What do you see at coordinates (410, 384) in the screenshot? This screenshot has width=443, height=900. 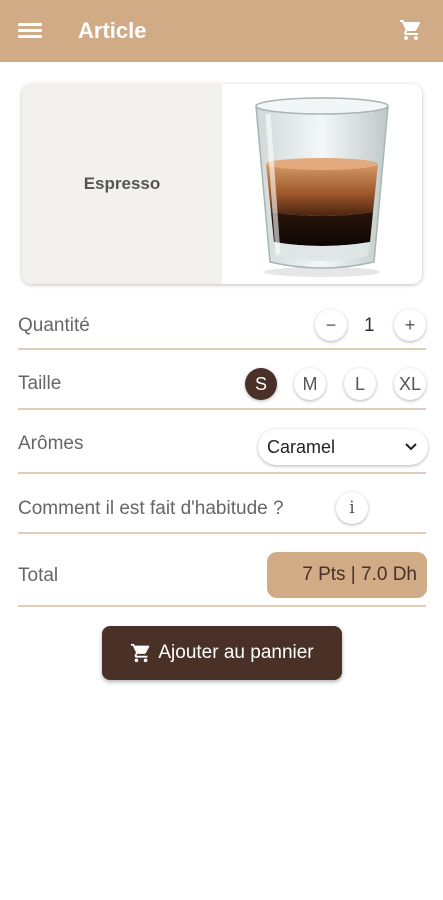 I see `size-option-xl: XL` at bounding box center [410, 384].